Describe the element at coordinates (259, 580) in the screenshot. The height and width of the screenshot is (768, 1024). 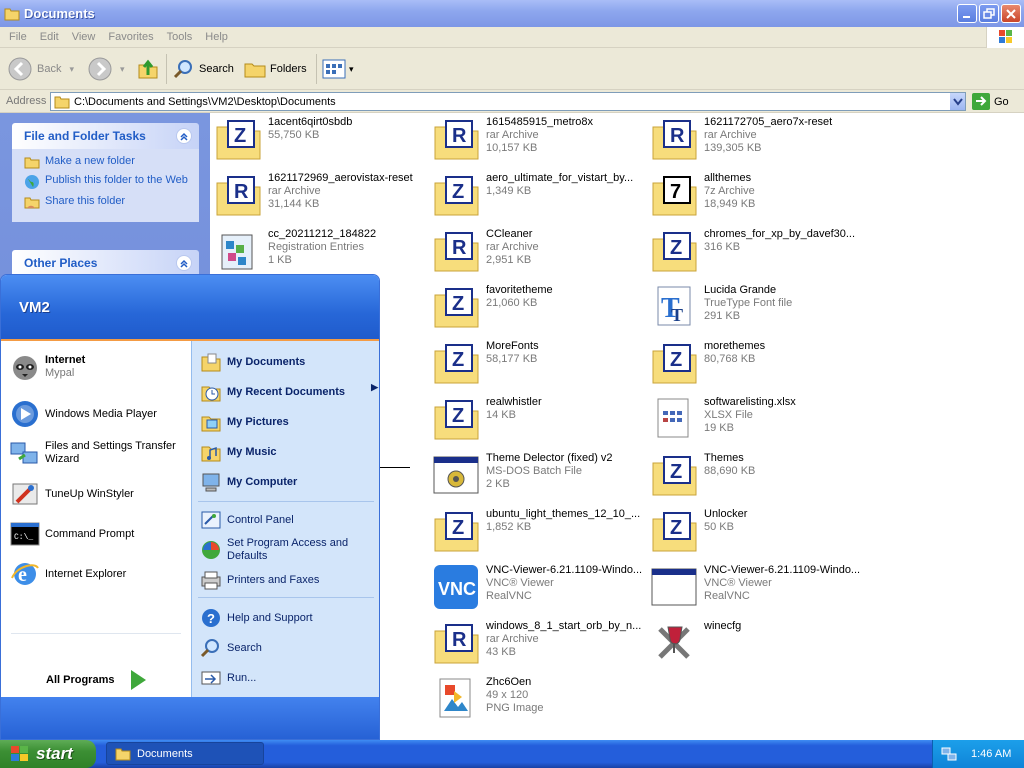
I see `start-item-printers: Printers and Faxes` at that location.